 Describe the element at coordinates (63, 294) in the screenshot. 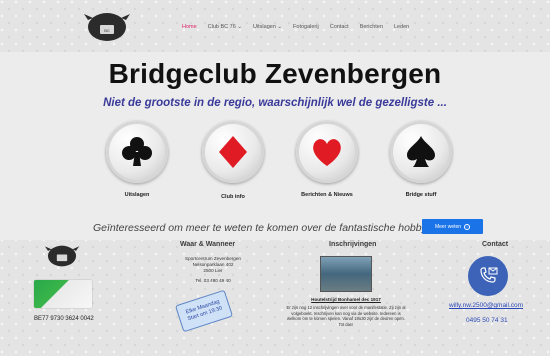

I see `bank-card-image` at that location.